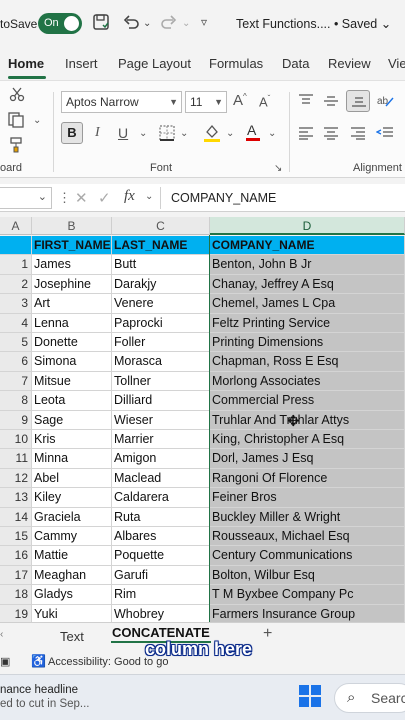 The width and height of the screenshot is (405, 720). Describe the element at coordinates (72, 381) in the screenshot. I see `first-name-cell: Mitsue` at that location.